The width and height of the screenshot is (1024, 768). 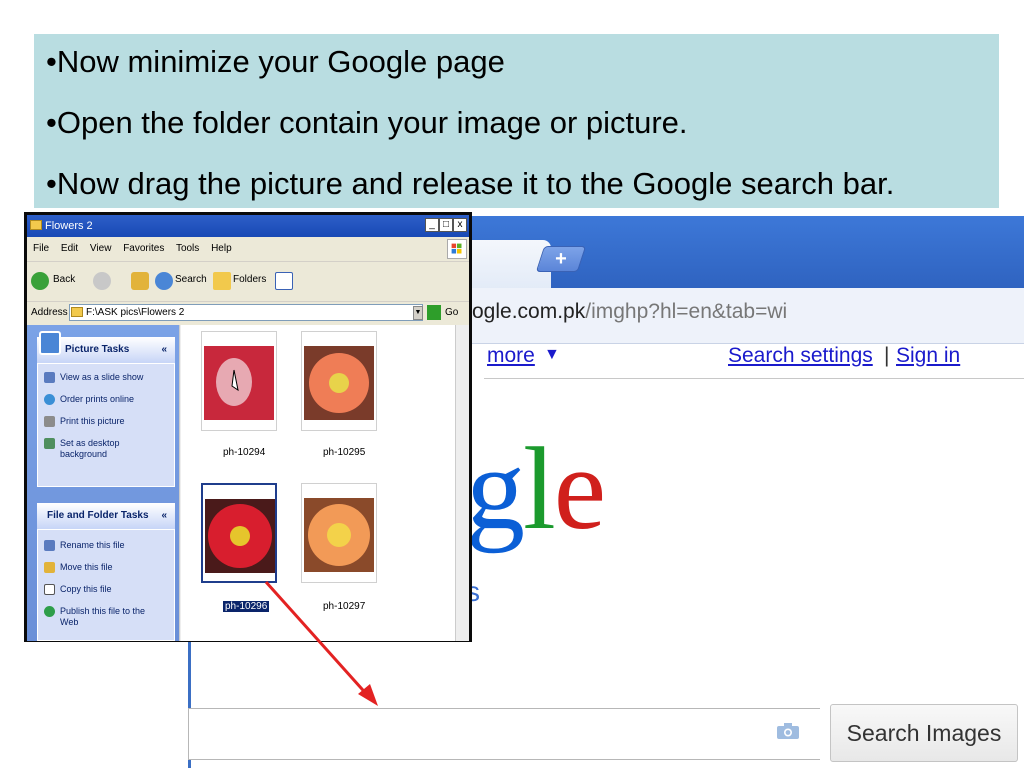 I want to click on drag-arrow, so click(x=321, y=643).